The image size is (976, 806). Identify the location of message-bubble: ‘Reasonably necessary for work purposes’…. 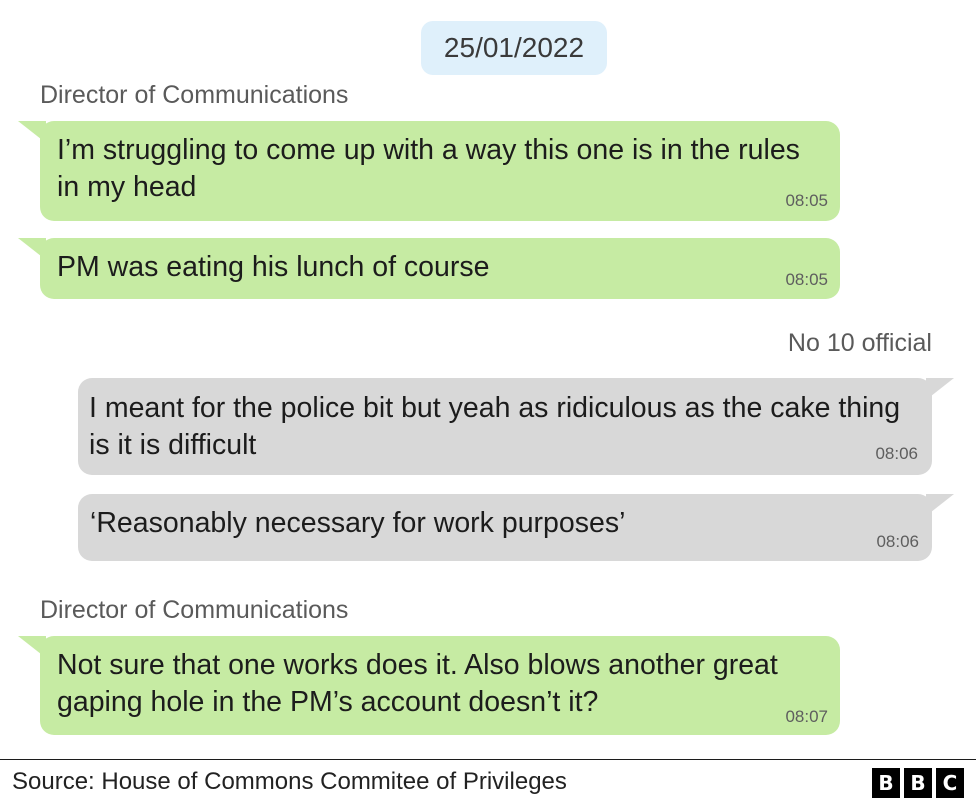
(516, 527).